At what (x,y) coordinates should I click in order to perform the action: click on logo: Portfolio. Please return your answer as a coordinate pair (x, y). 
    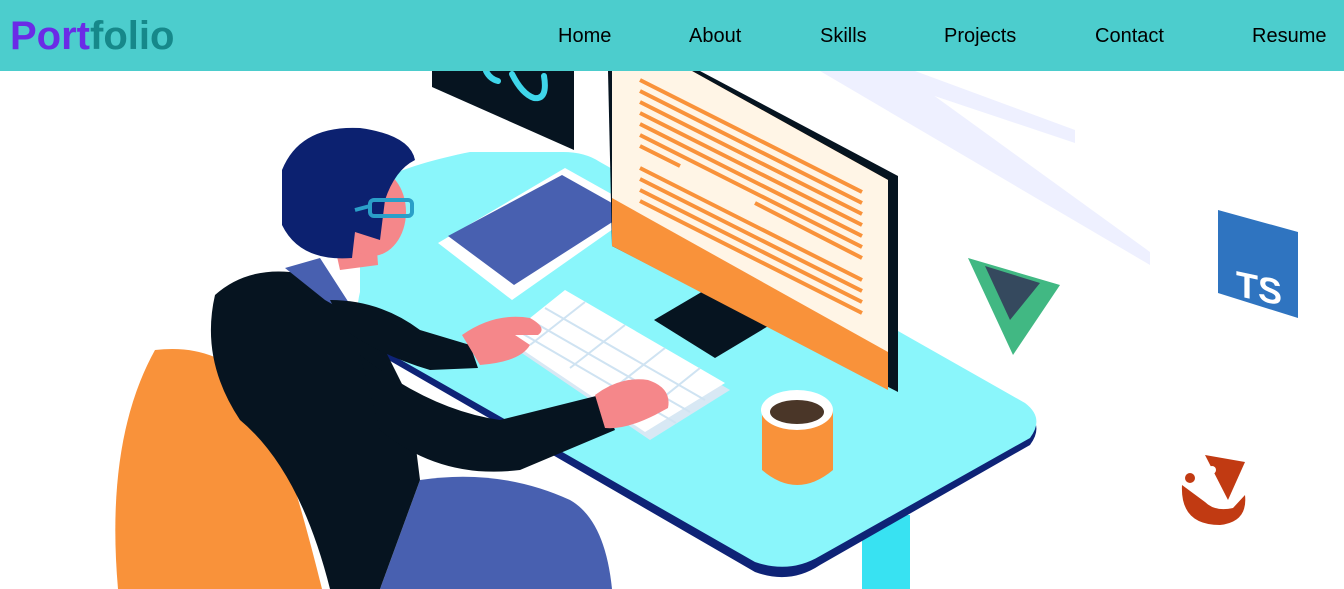
    Looking at the image, I should click on (92, 36).